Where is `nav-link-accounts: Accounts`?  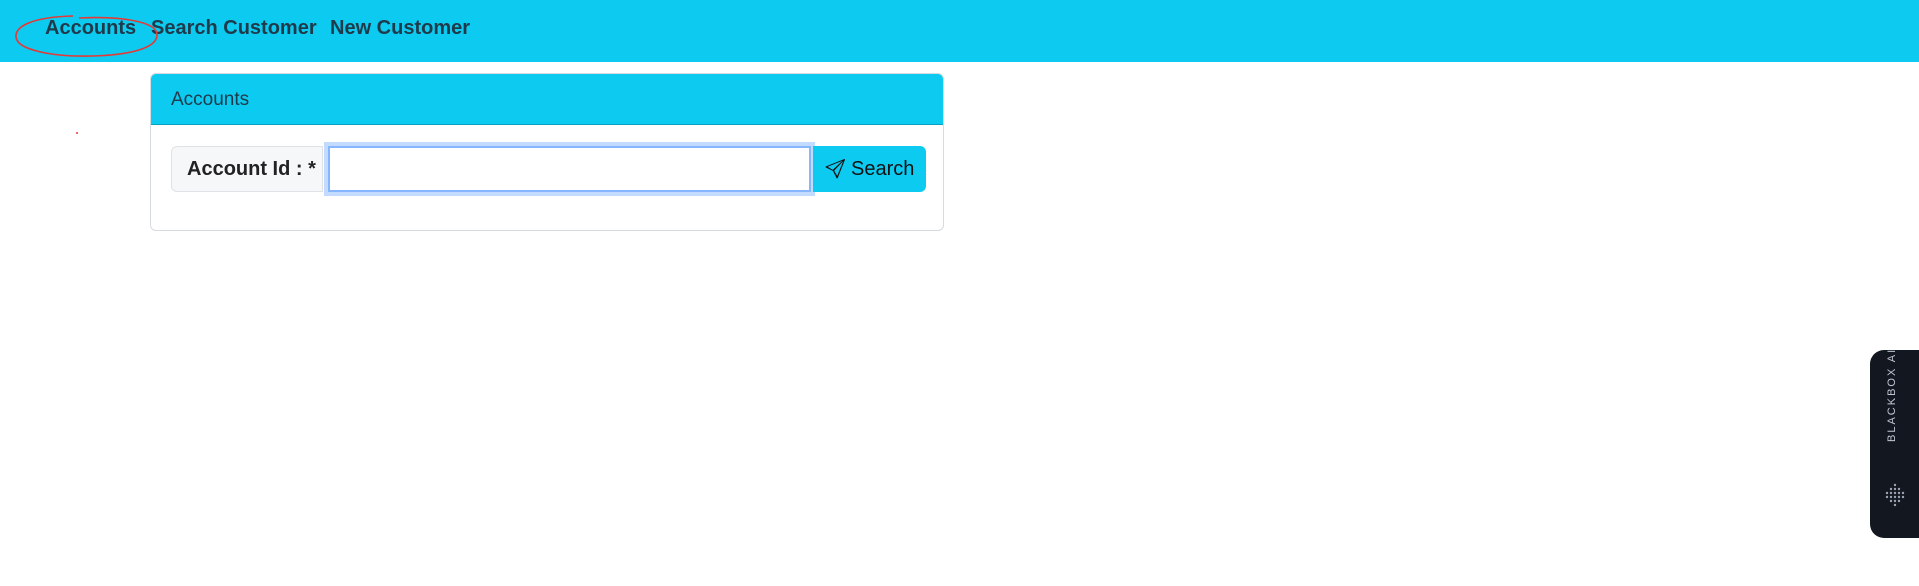 nav-link-accounts: Accounts is located at coordinates (90, 28).